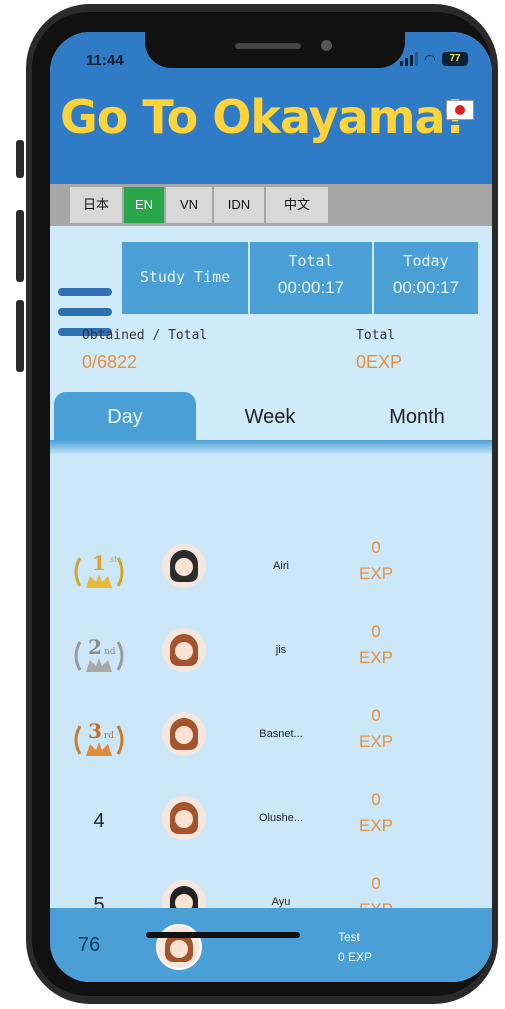  What do you see at coordinates (408, 59) in the screenshot?
I see `signal-icon` at bounding box center [408, 59].